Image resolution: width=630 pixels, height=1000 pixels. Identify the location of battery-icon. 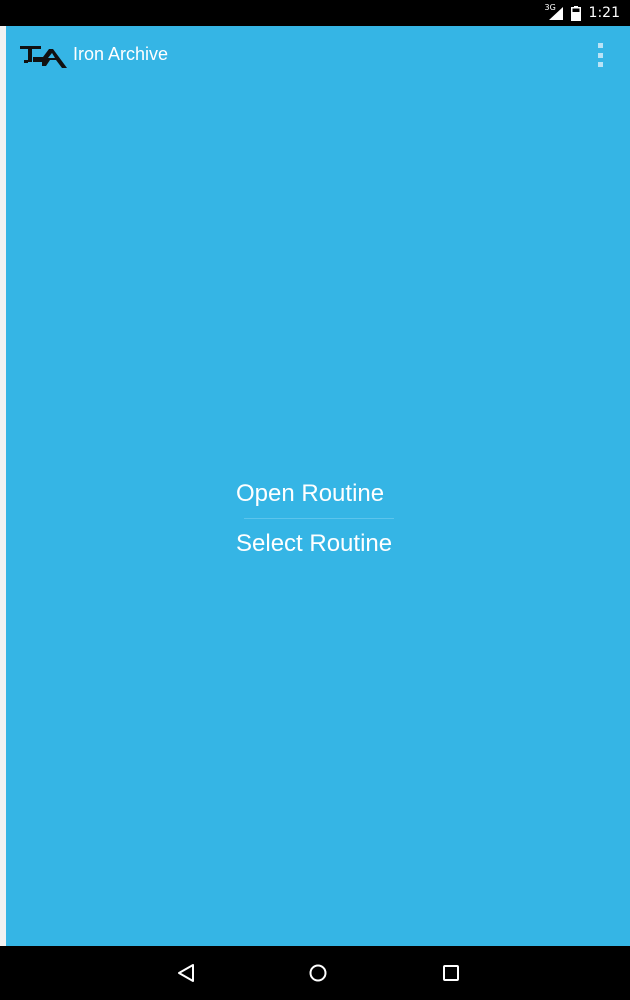
(575, 13).